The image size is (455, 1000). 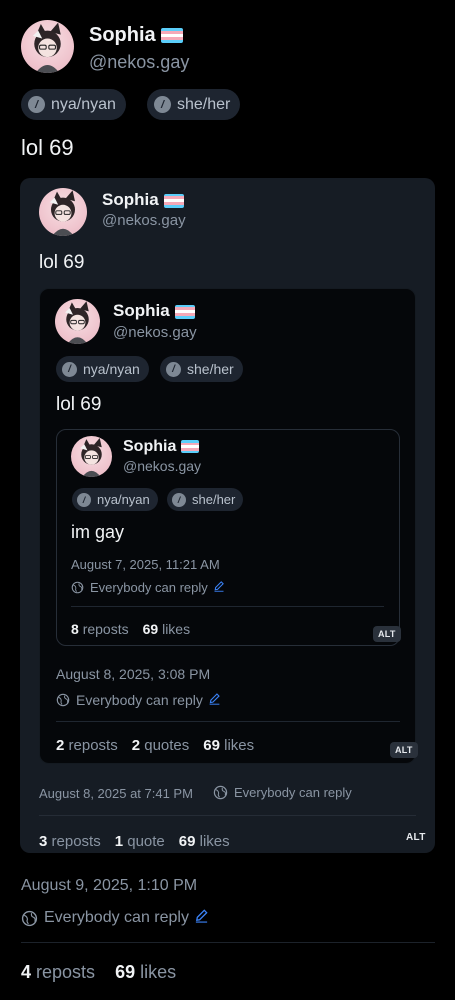 What do you see at coordinates (146, 841) in the screenshot?
I see `quotes-label: quote` at bounding box center [146, 841].